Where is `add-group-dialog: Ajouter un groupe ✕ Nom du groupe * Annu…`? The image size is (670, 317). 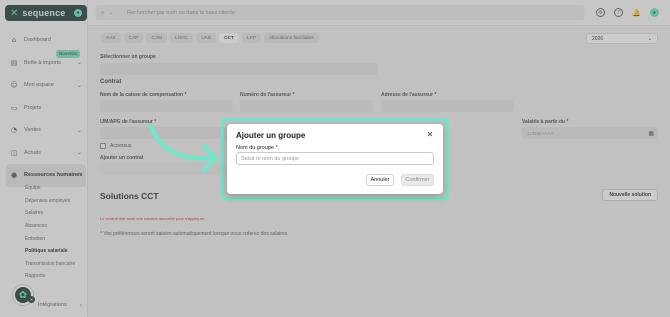 add-group-dialog: Ajouter un groupe ✕ Nom du groupe * Annu… is located at coordinates (335, 159).